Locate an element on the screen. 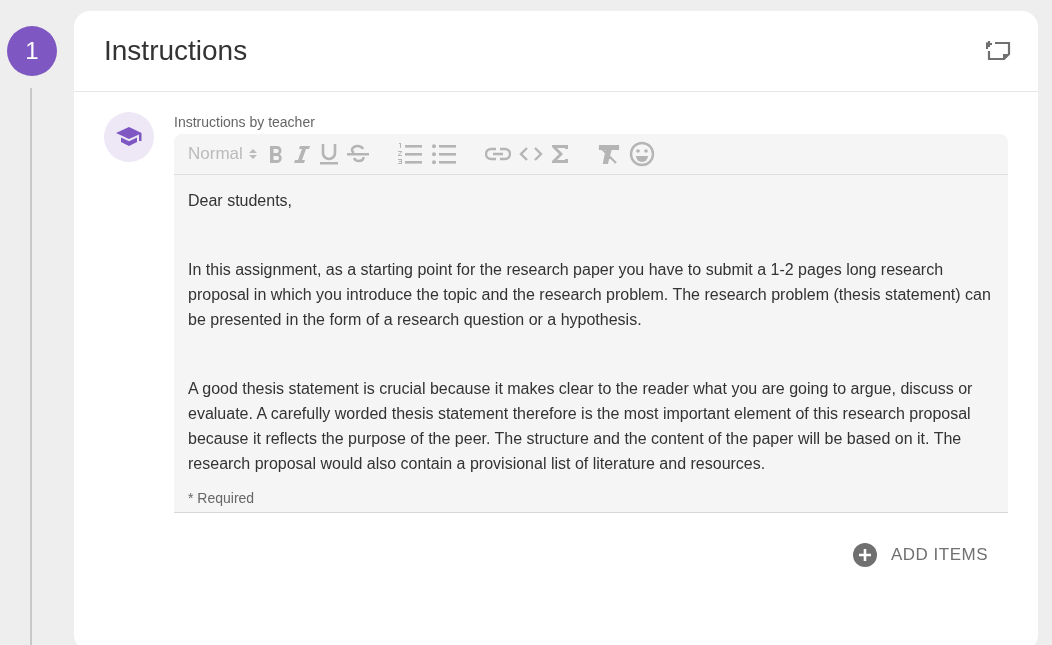 The height and width of the screenshot is (645, 1052). graduation-cap-icon is located at coordinates (129, 137).